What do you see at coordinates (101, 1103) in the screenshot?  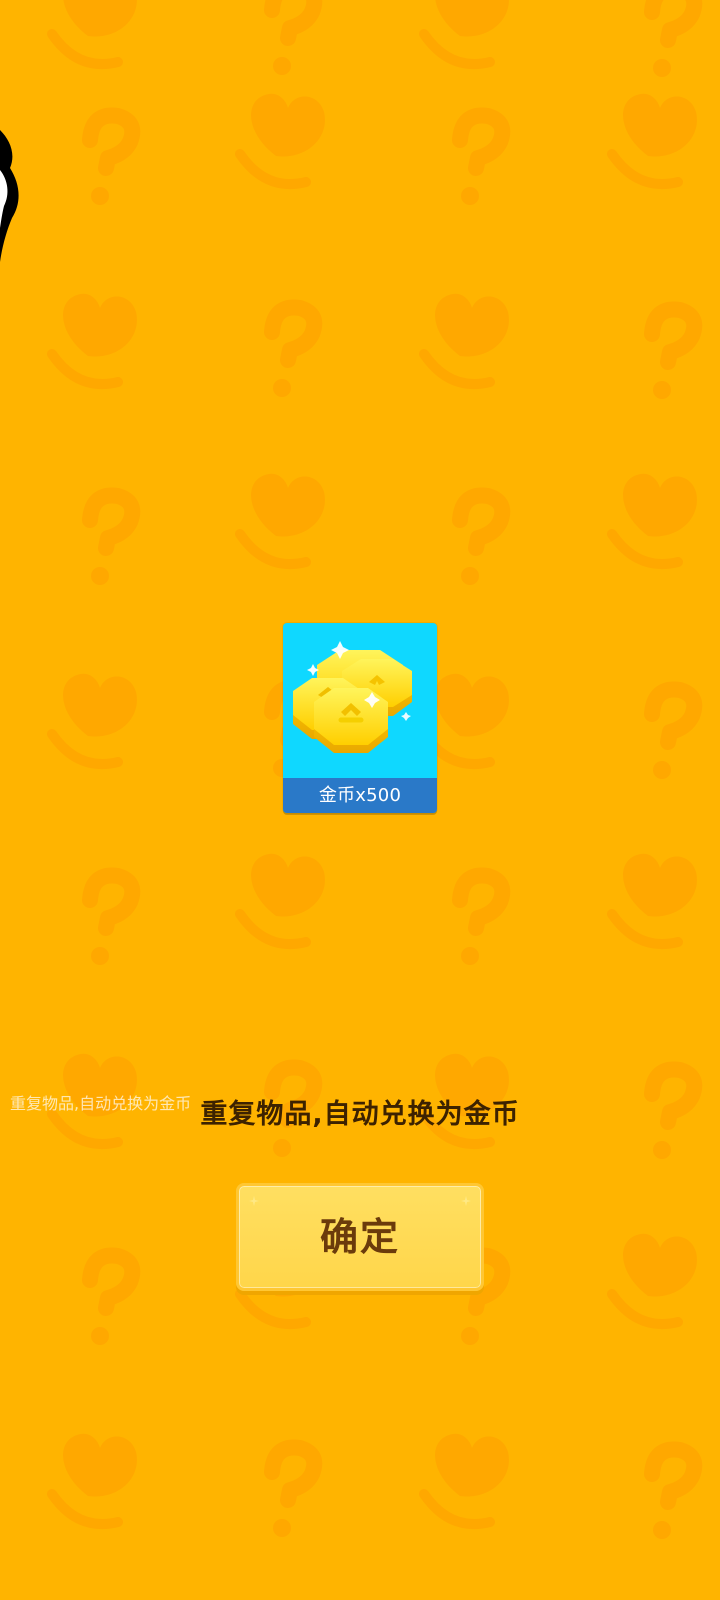 I see `notice-text-ghost: 重复物品,自动兑换为金币` at bounding box center [101, 1103].